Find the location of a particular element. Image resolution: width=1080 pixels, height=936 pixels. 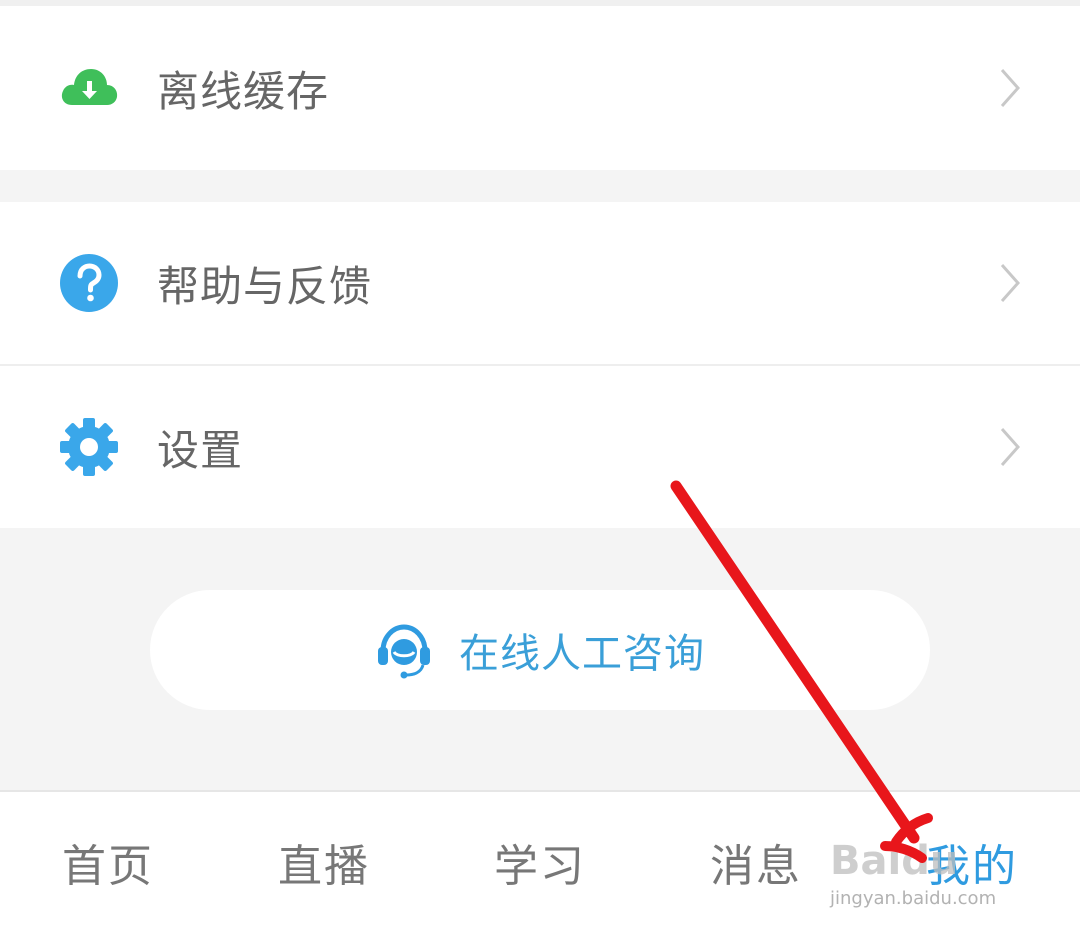

gear-icon is located at coordinates (89, 447).